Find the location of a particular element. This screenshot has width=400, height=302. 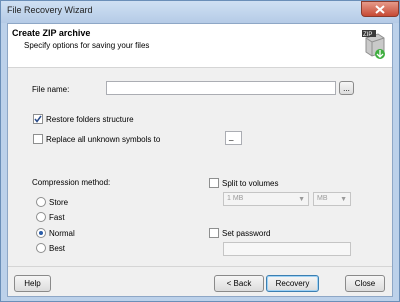

volume-size-select: 1 MB ▼ is located at coordinates (266, 199).